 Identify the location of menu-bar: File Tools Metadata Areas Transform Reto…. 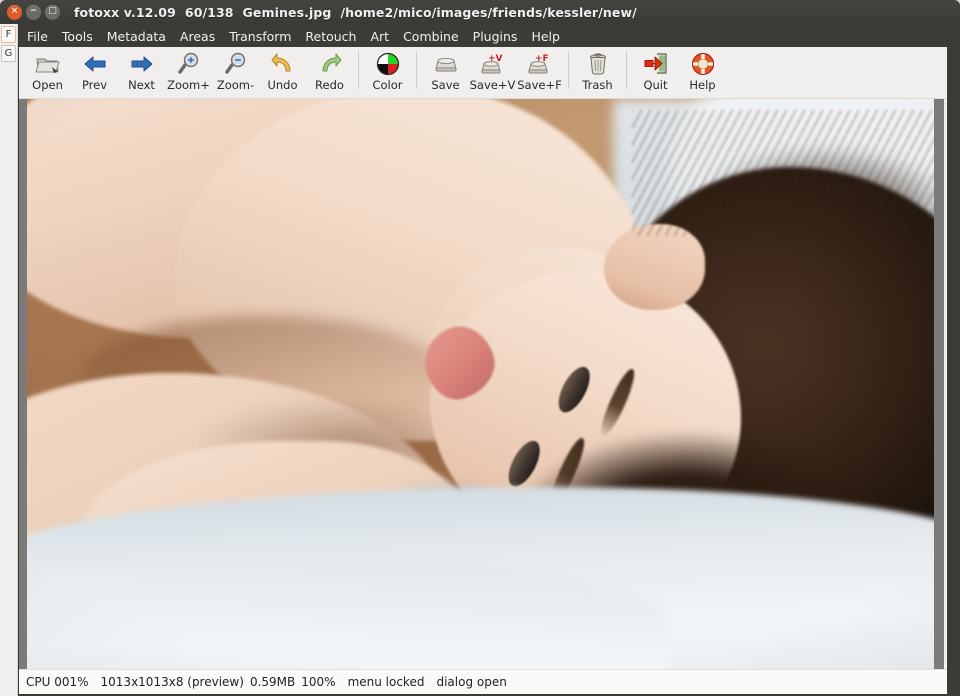
(483, 36).